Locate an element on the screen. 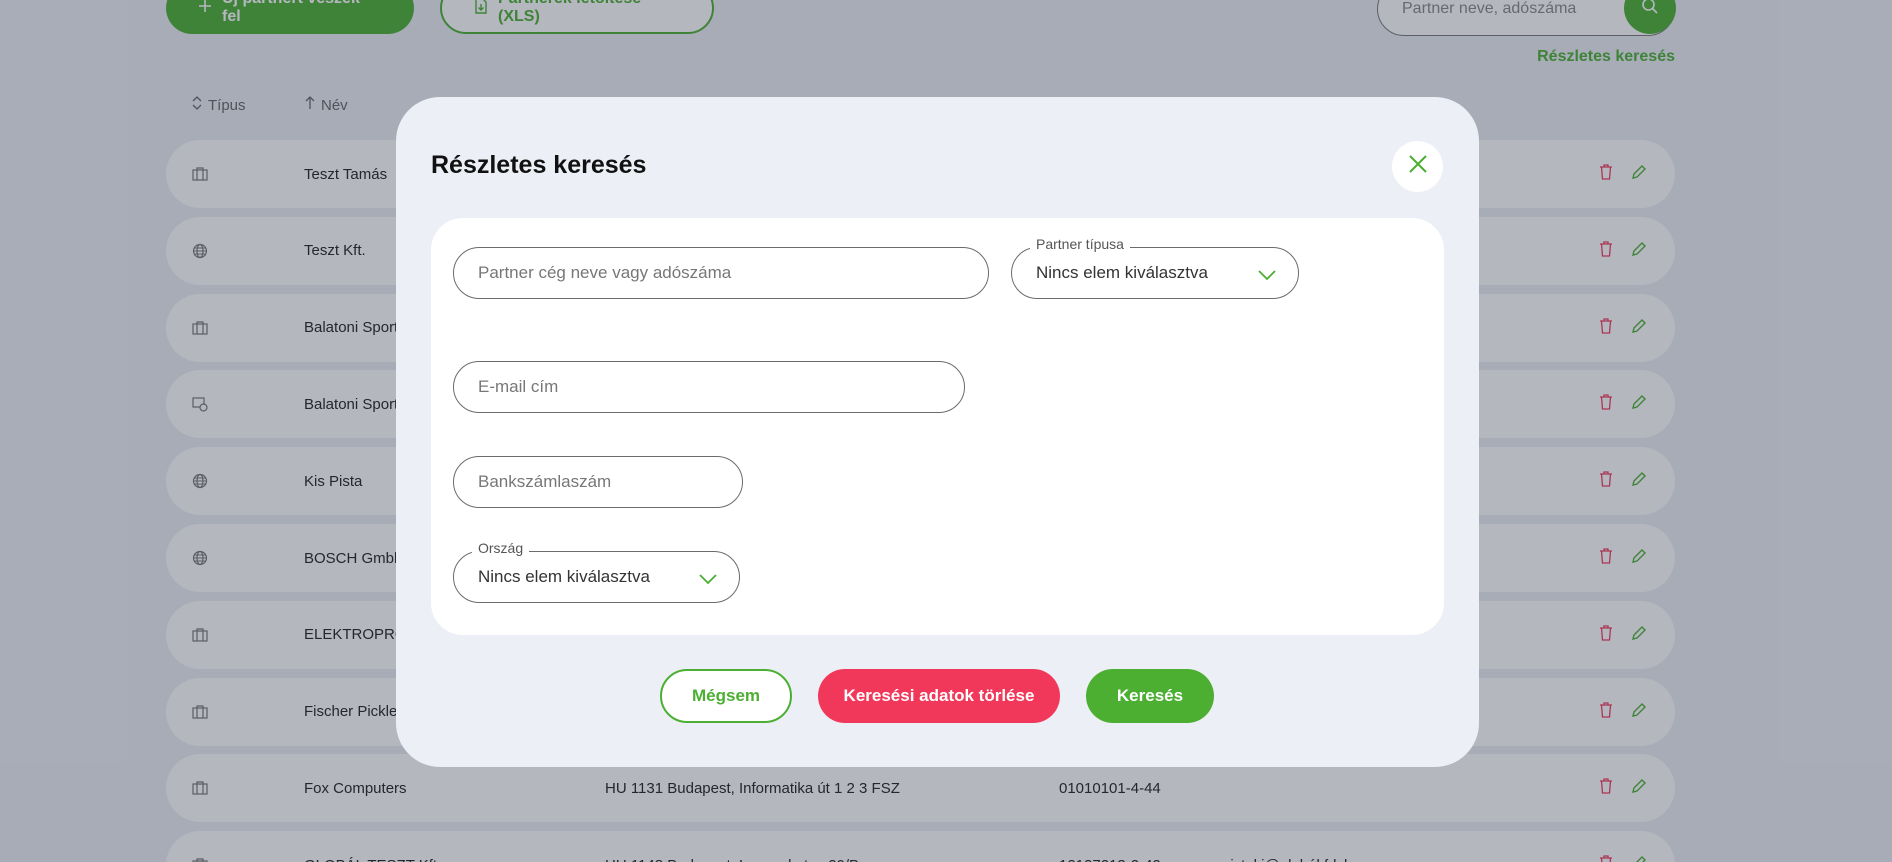 Image resolution: width=1892 pixels, height=862 pixels. partner-name-input: Partner cég neve vagy adószáma is located at coordinates (721, 273).